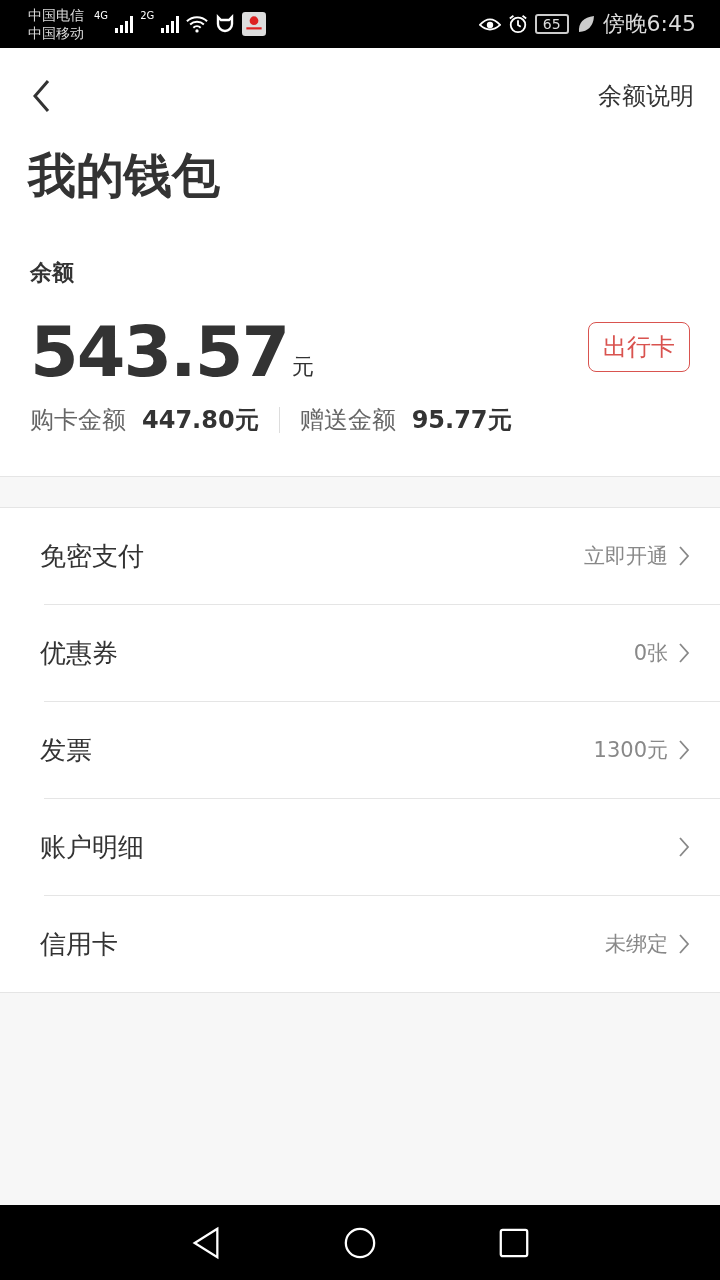  What do you see at coordinates (649, 24) in the screenshot?
I see `clock: 傍晚6:45` at bounding box center [649, 24].